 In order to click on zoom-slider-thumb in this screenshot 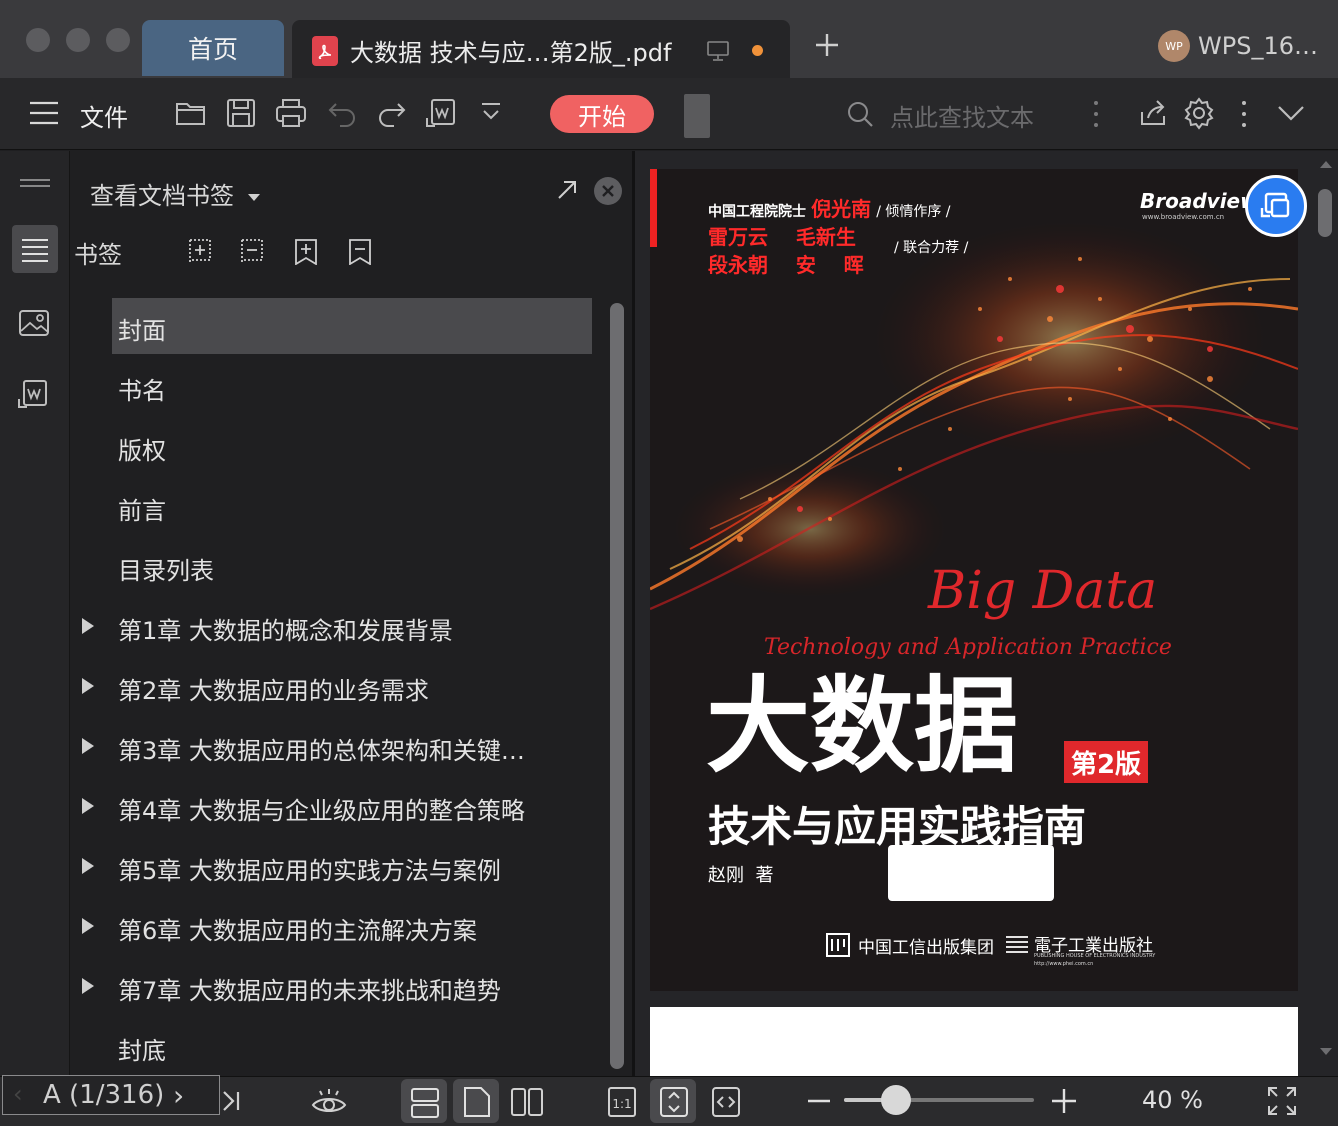, I will do `click(895, 1100)`.